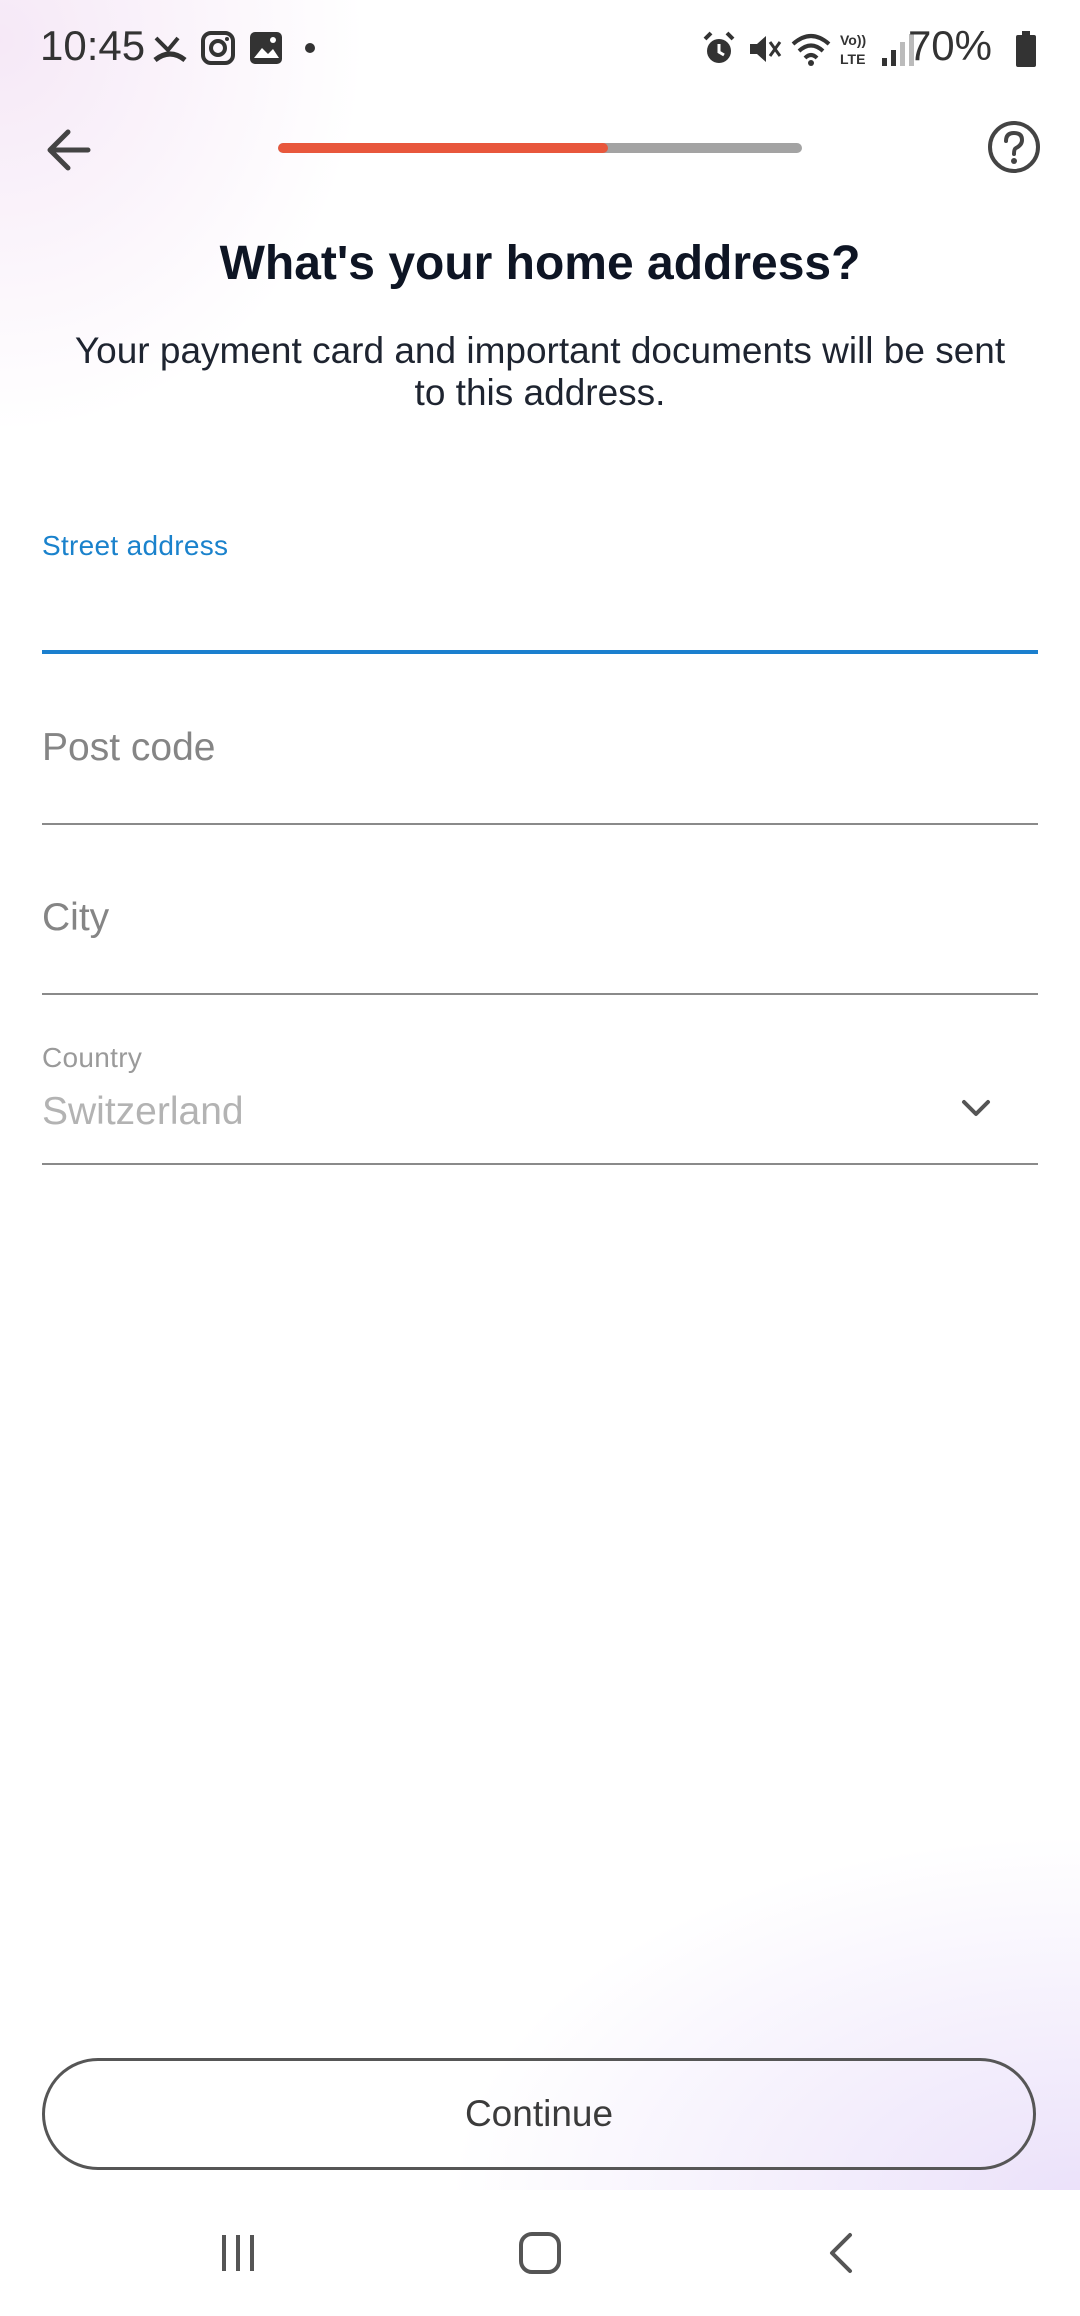 The image size is (1080, 2316). Describe the element at coordinates (853, 40) in the screenshot. I see `svg-text: Vo))` at that location.